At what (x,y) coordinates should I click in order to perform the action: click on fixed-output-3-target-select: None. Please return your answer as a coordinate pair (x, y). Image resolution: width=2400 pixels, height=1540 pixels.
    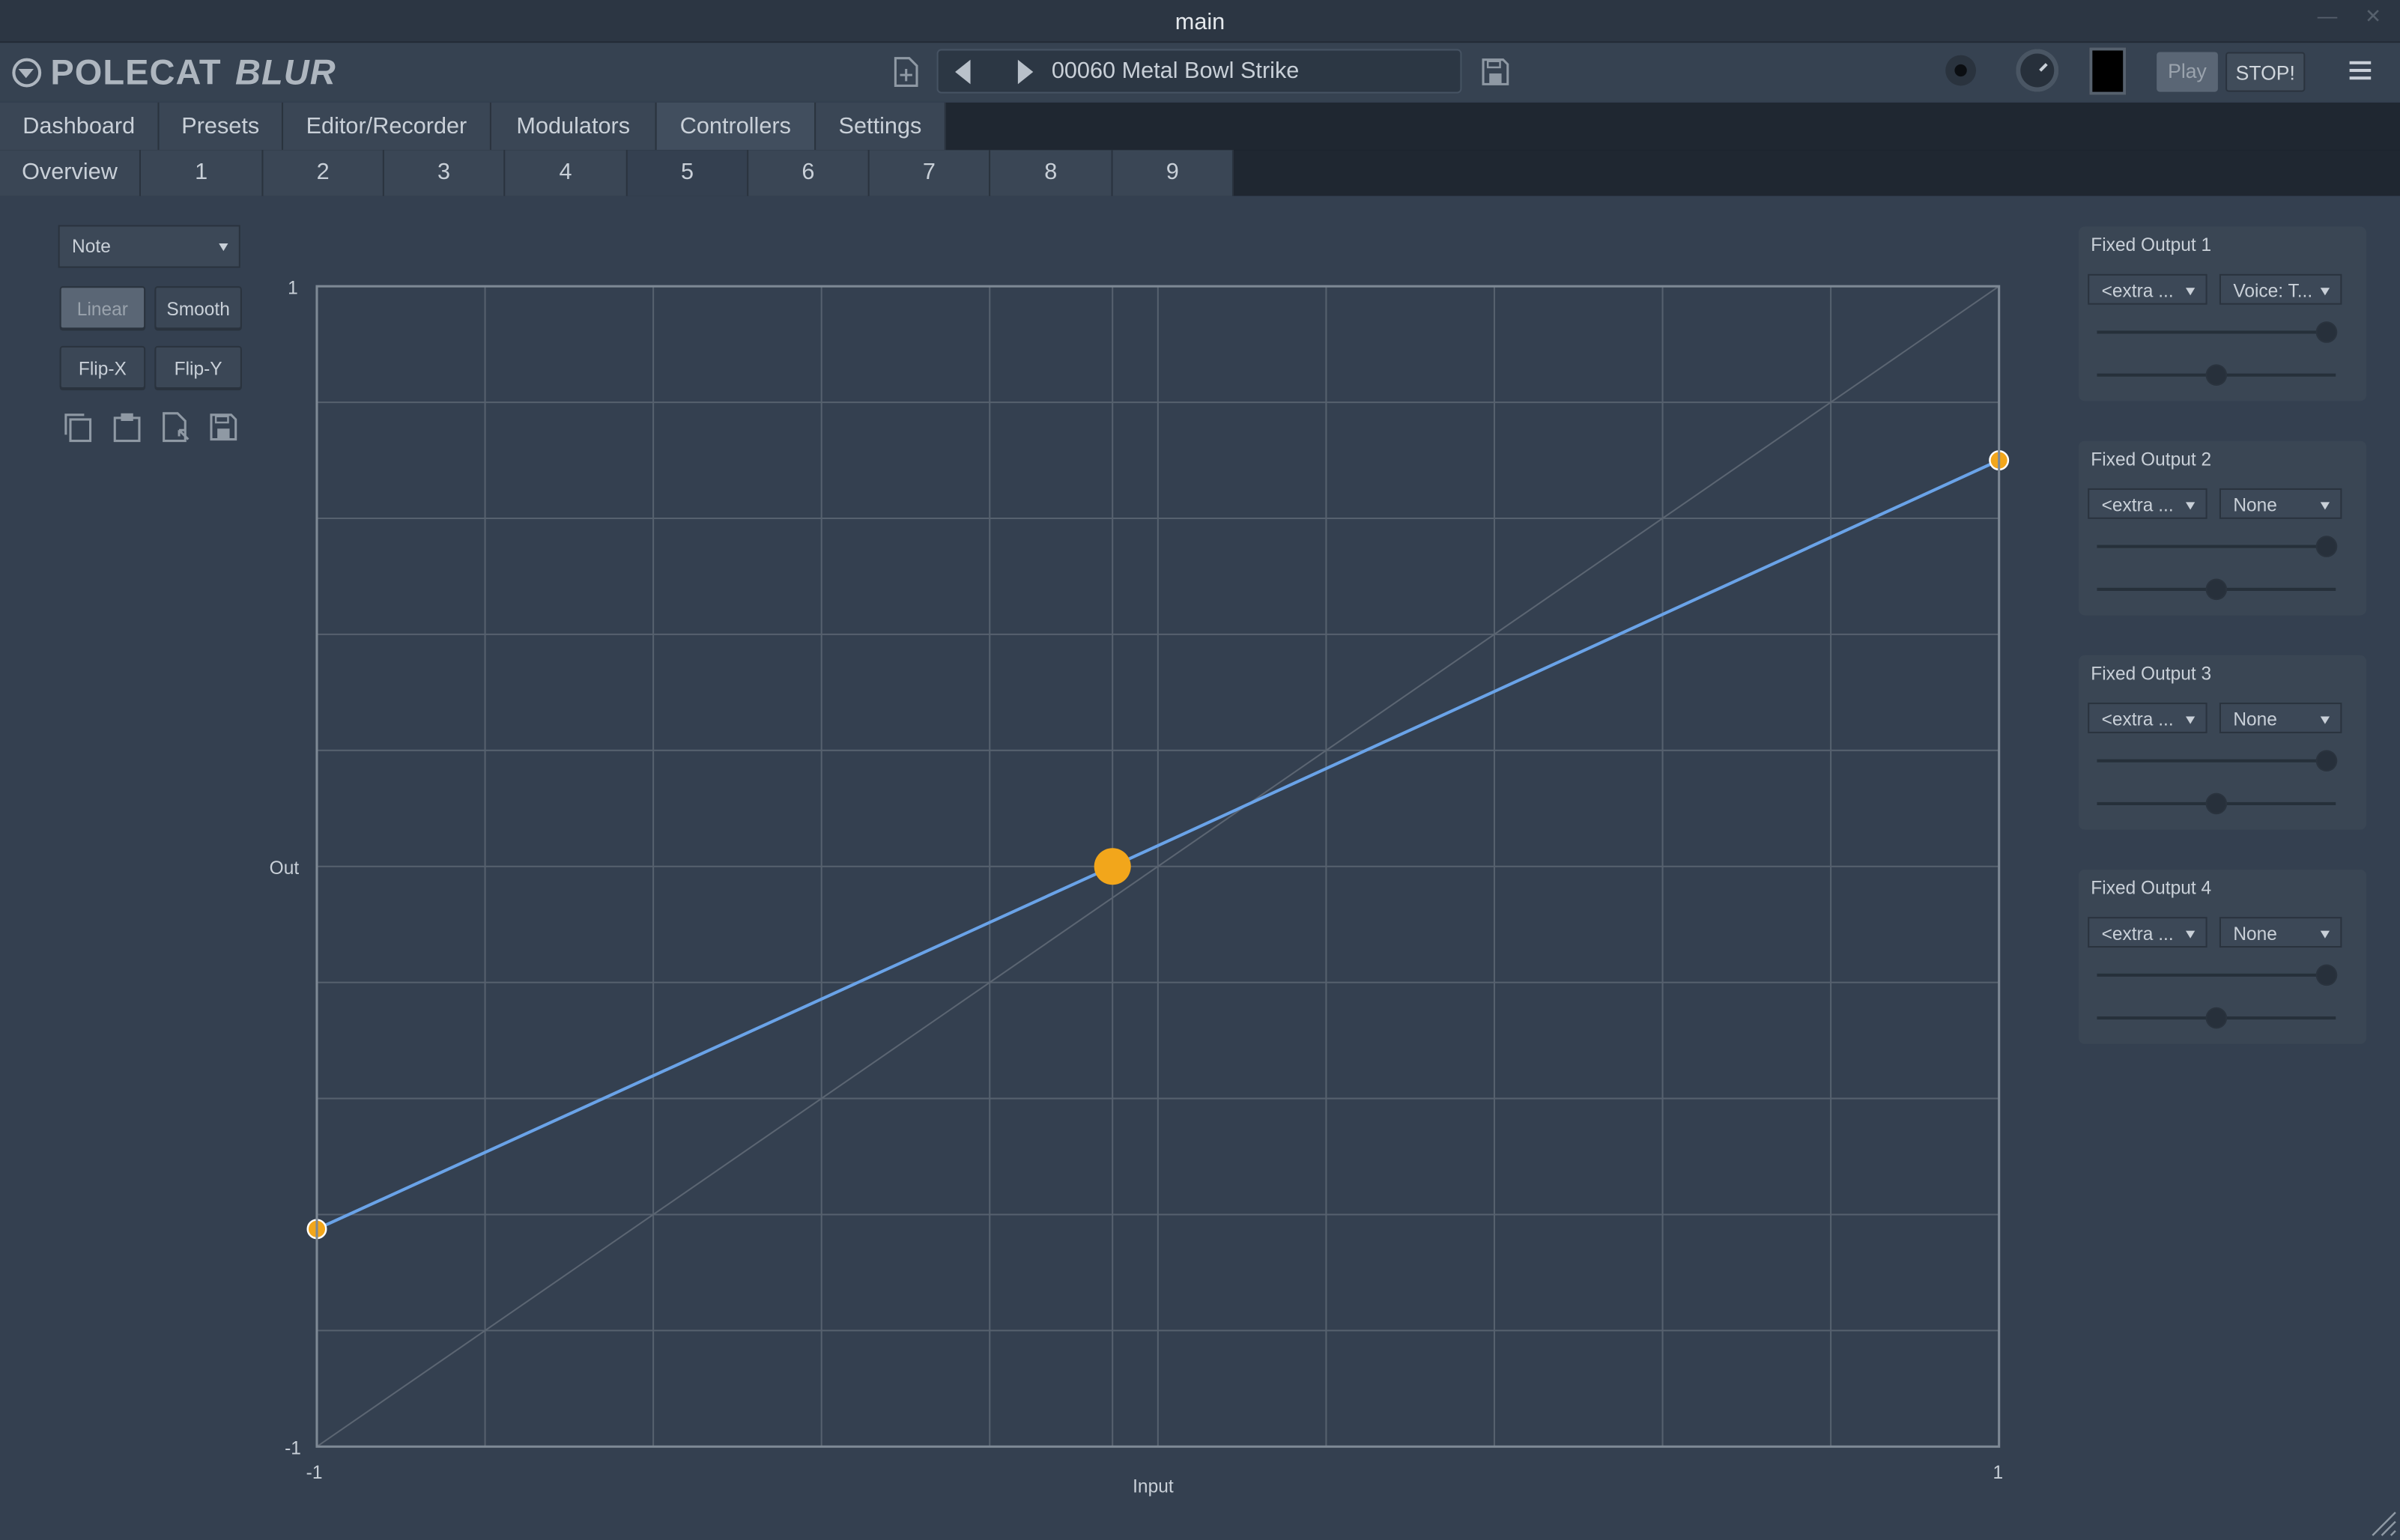
    Looking at the image, I should click on (2280, 718).